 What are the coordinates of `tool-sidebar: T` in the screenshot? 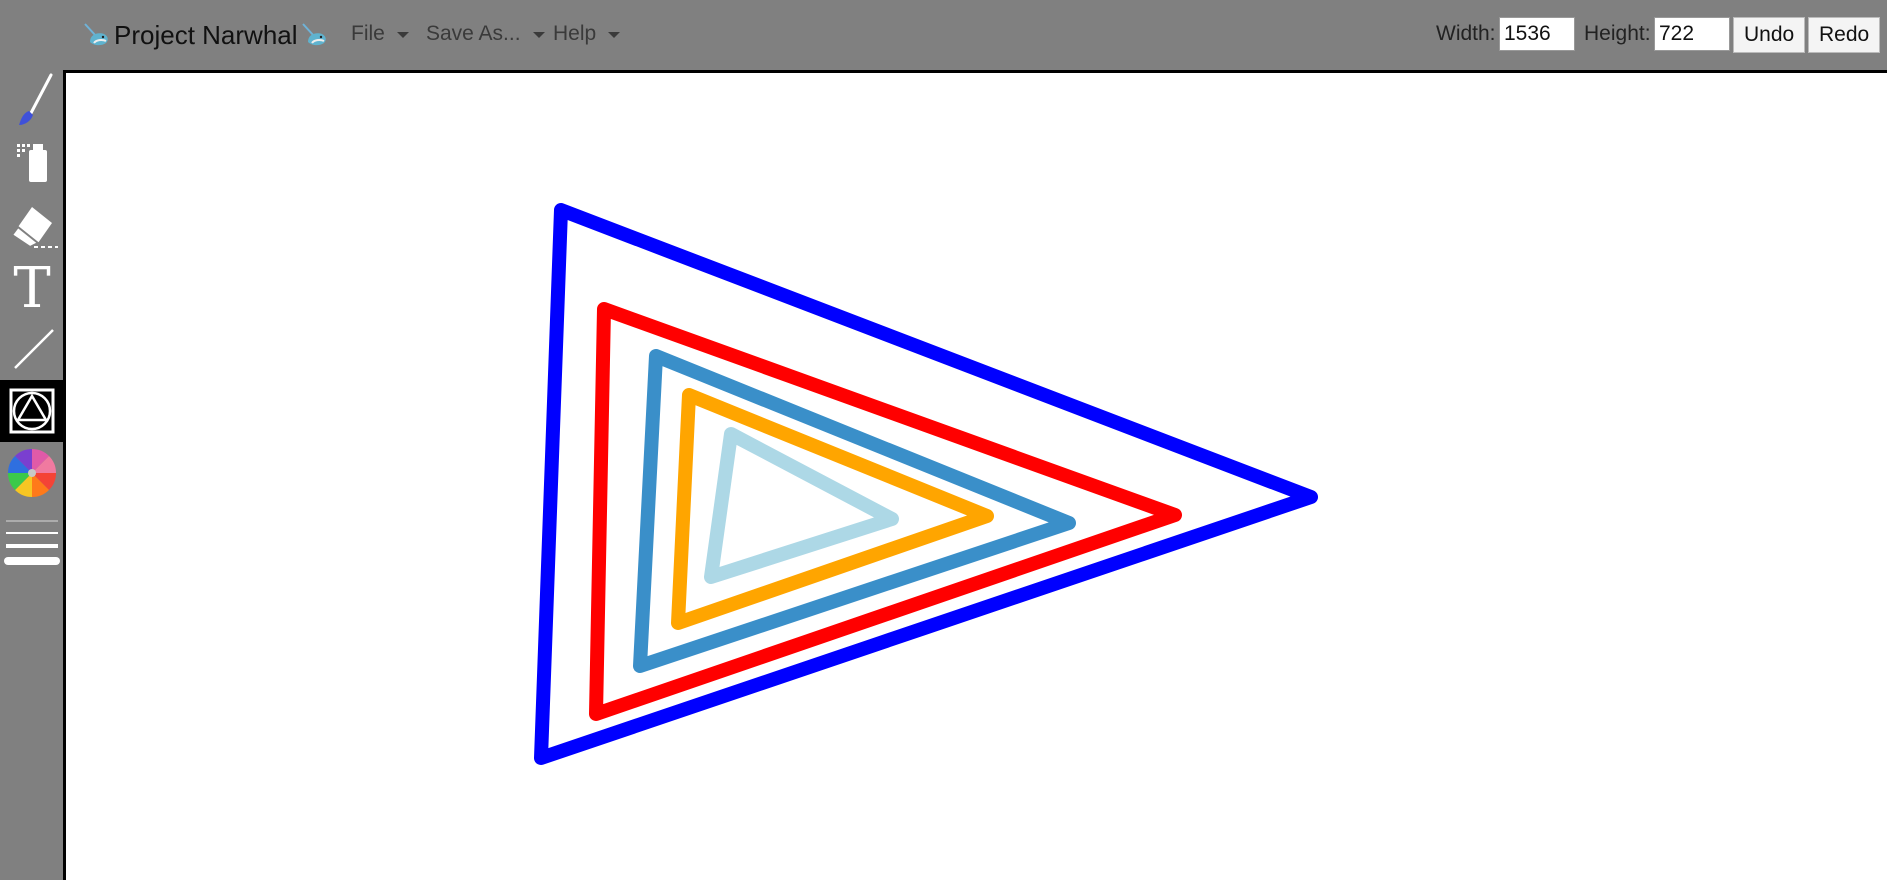 It's located at (31, 475).